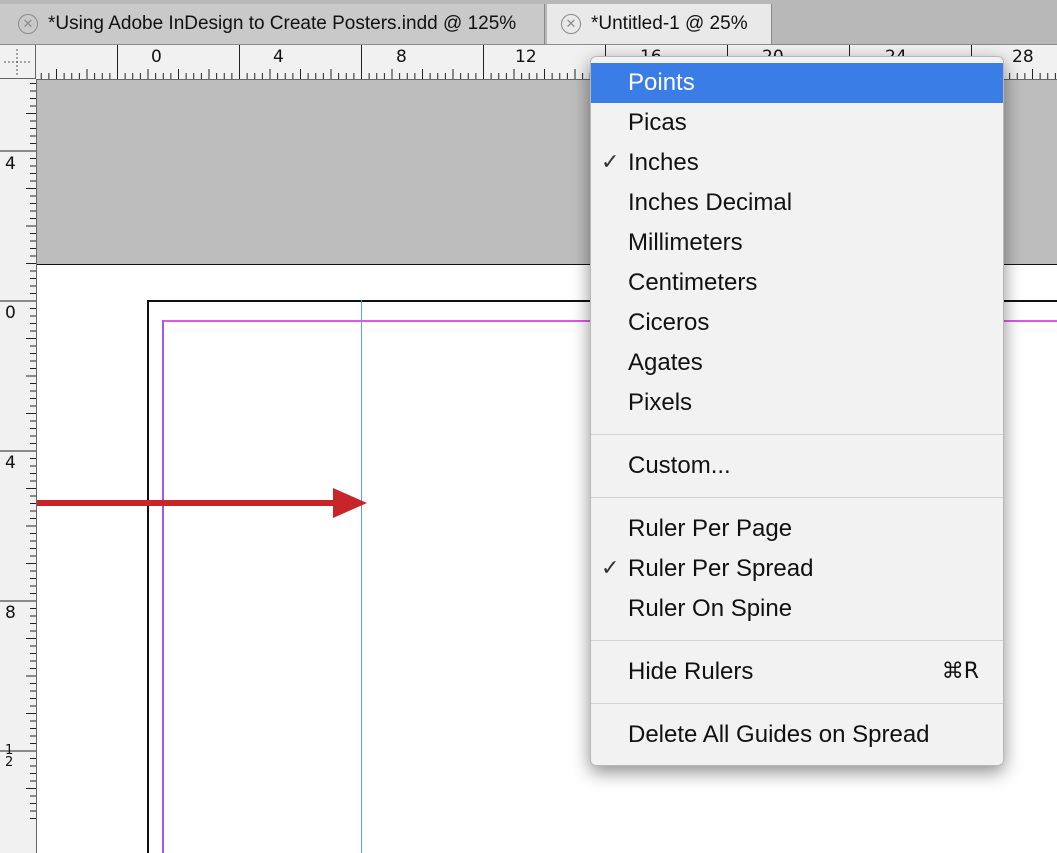 This screenshot has height=853, width=1057. Describe the element at coordinates (186, 503) in the screenshot. I see `annotation-arrow-shaft` at that location.